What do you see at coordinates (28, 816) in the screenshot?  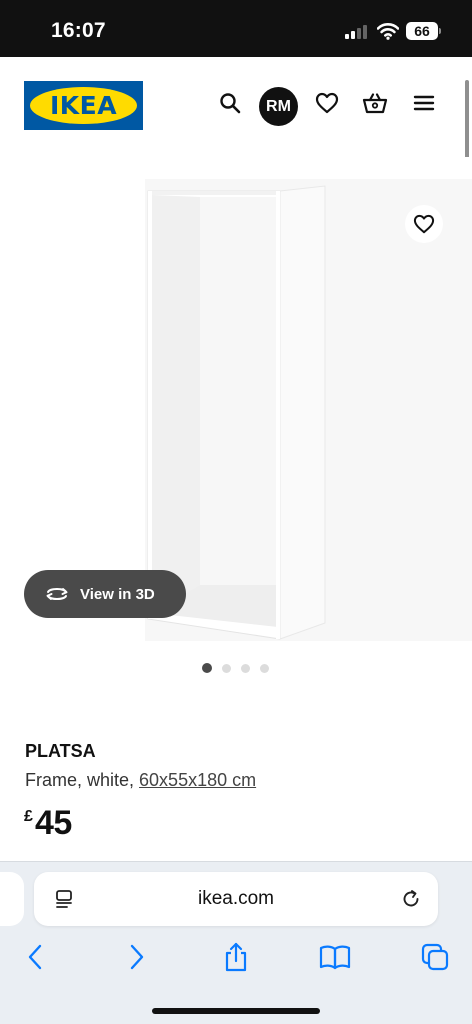 I see `price-currency: £` at bounding box center [28, 816].